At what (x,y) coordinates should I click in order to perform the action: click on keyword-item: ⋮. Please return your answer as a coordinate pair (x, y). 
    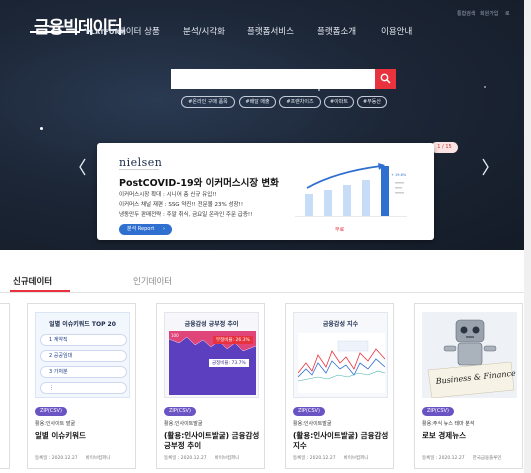
    Looking at the image, I should click on (83, 388).